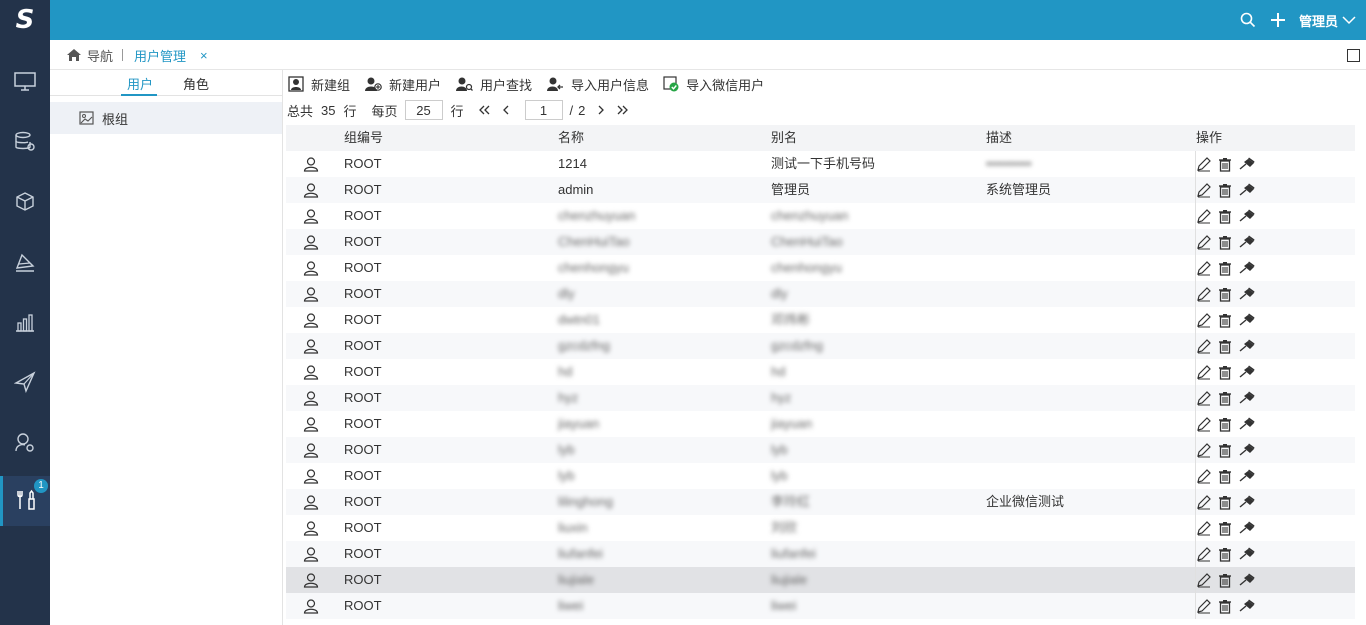 The width and height of the screenshot is (1366, 625). Describe the element at coordinates (597, 84) in the screenshot. I see `import-user-button: 导入用户信息` at that location.